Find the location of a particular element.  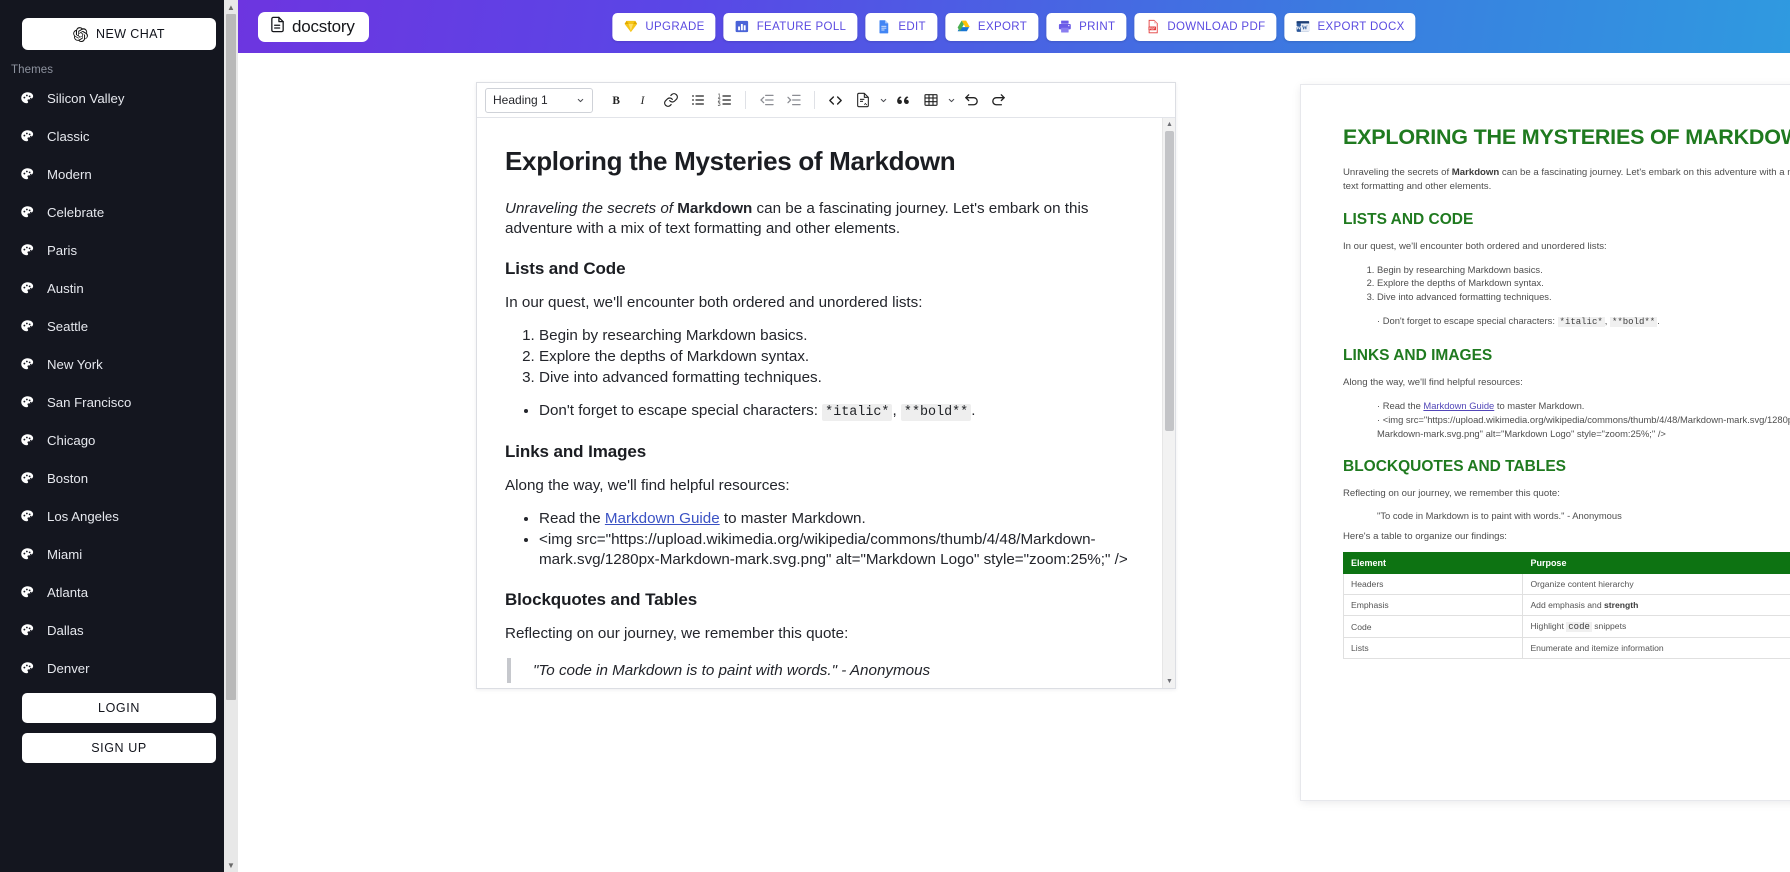

bold-button: B is located at coordinates (616, 100).